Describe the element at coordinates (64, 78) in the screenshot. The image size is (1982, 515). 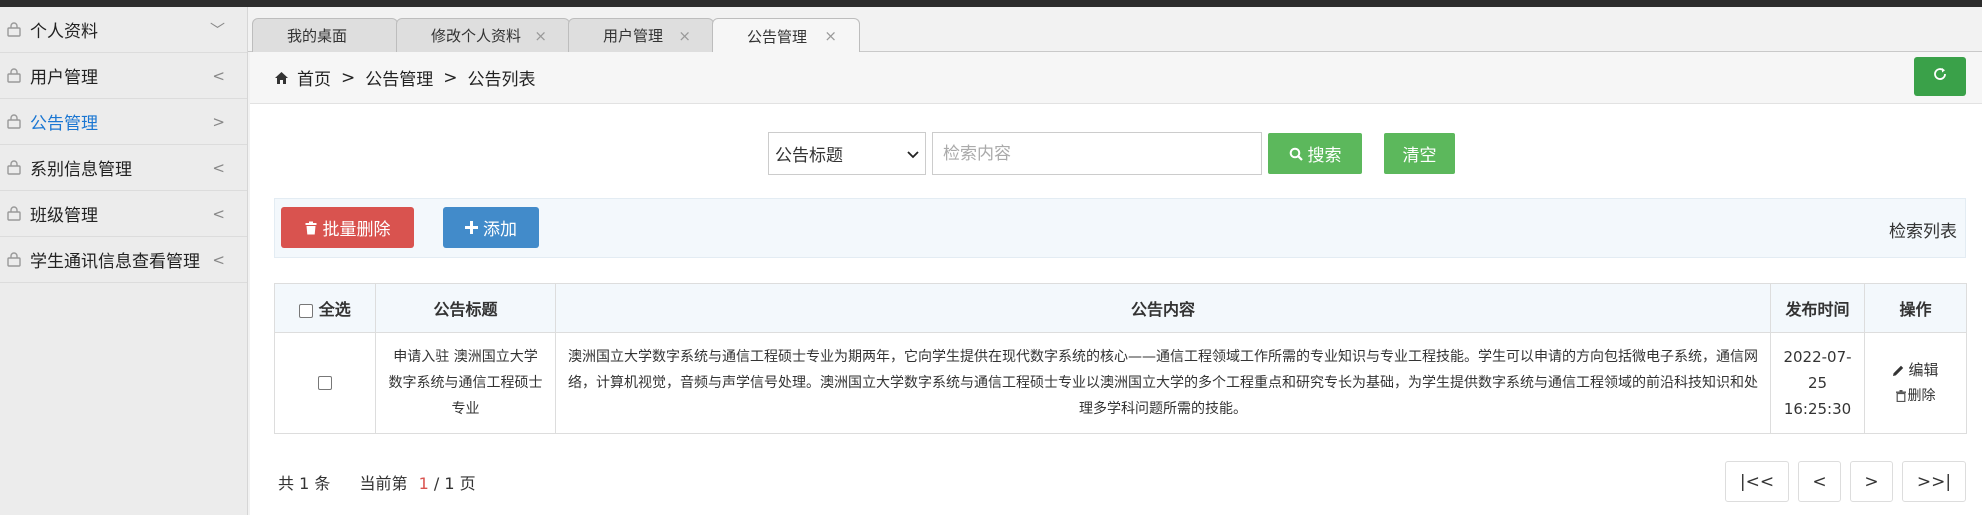
I see `sidebar-item-label: 用户管理` at that location.